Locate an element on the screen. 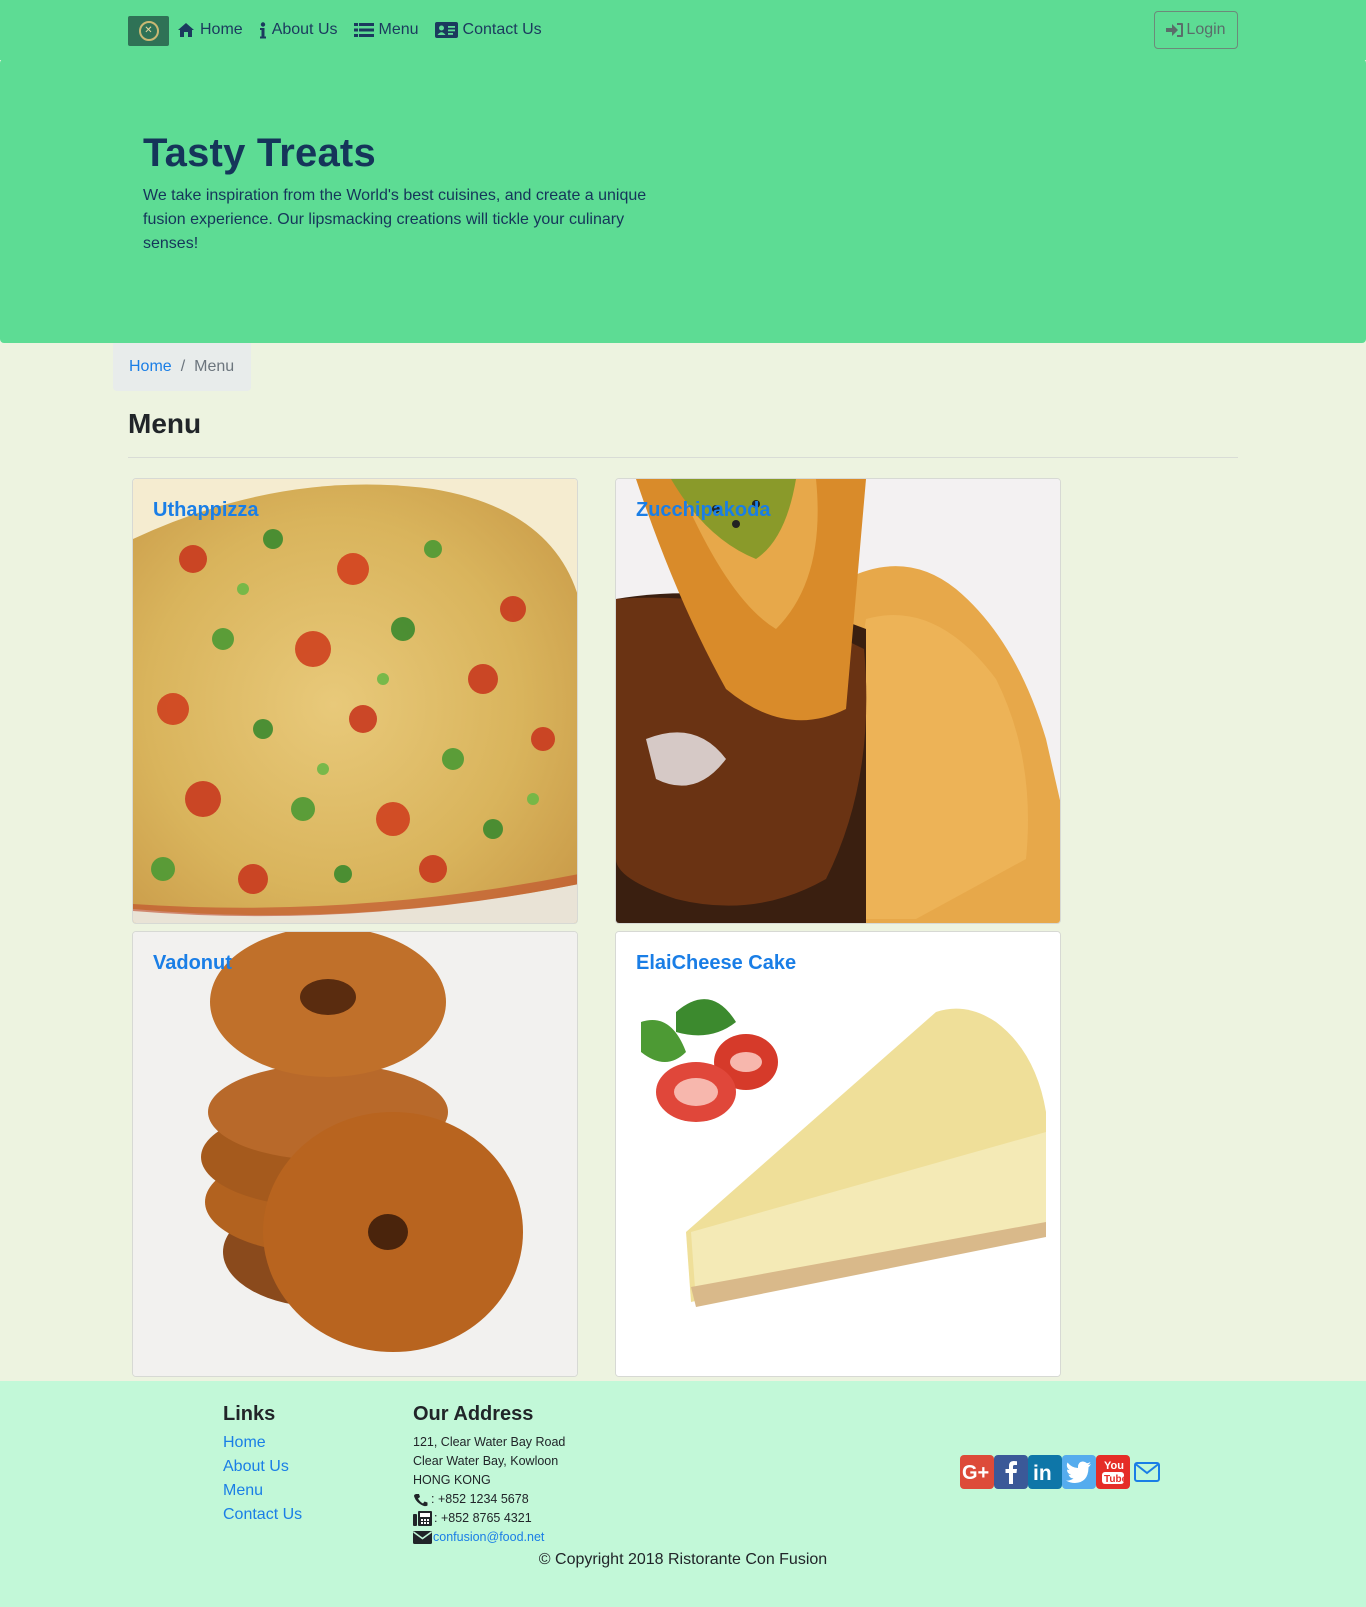 The height and width of the screenshot is (1607, 1366). sign-in-icon is located at coordinates (1175, 30).